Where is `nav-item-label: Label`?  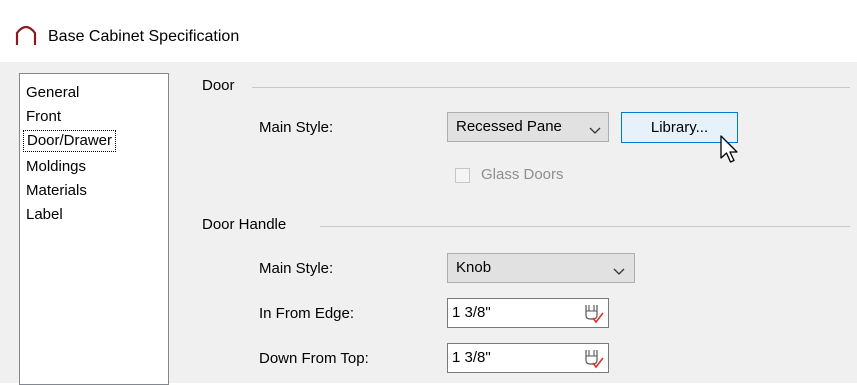
nav-item-label: Label is located at coordinates (44, 215).